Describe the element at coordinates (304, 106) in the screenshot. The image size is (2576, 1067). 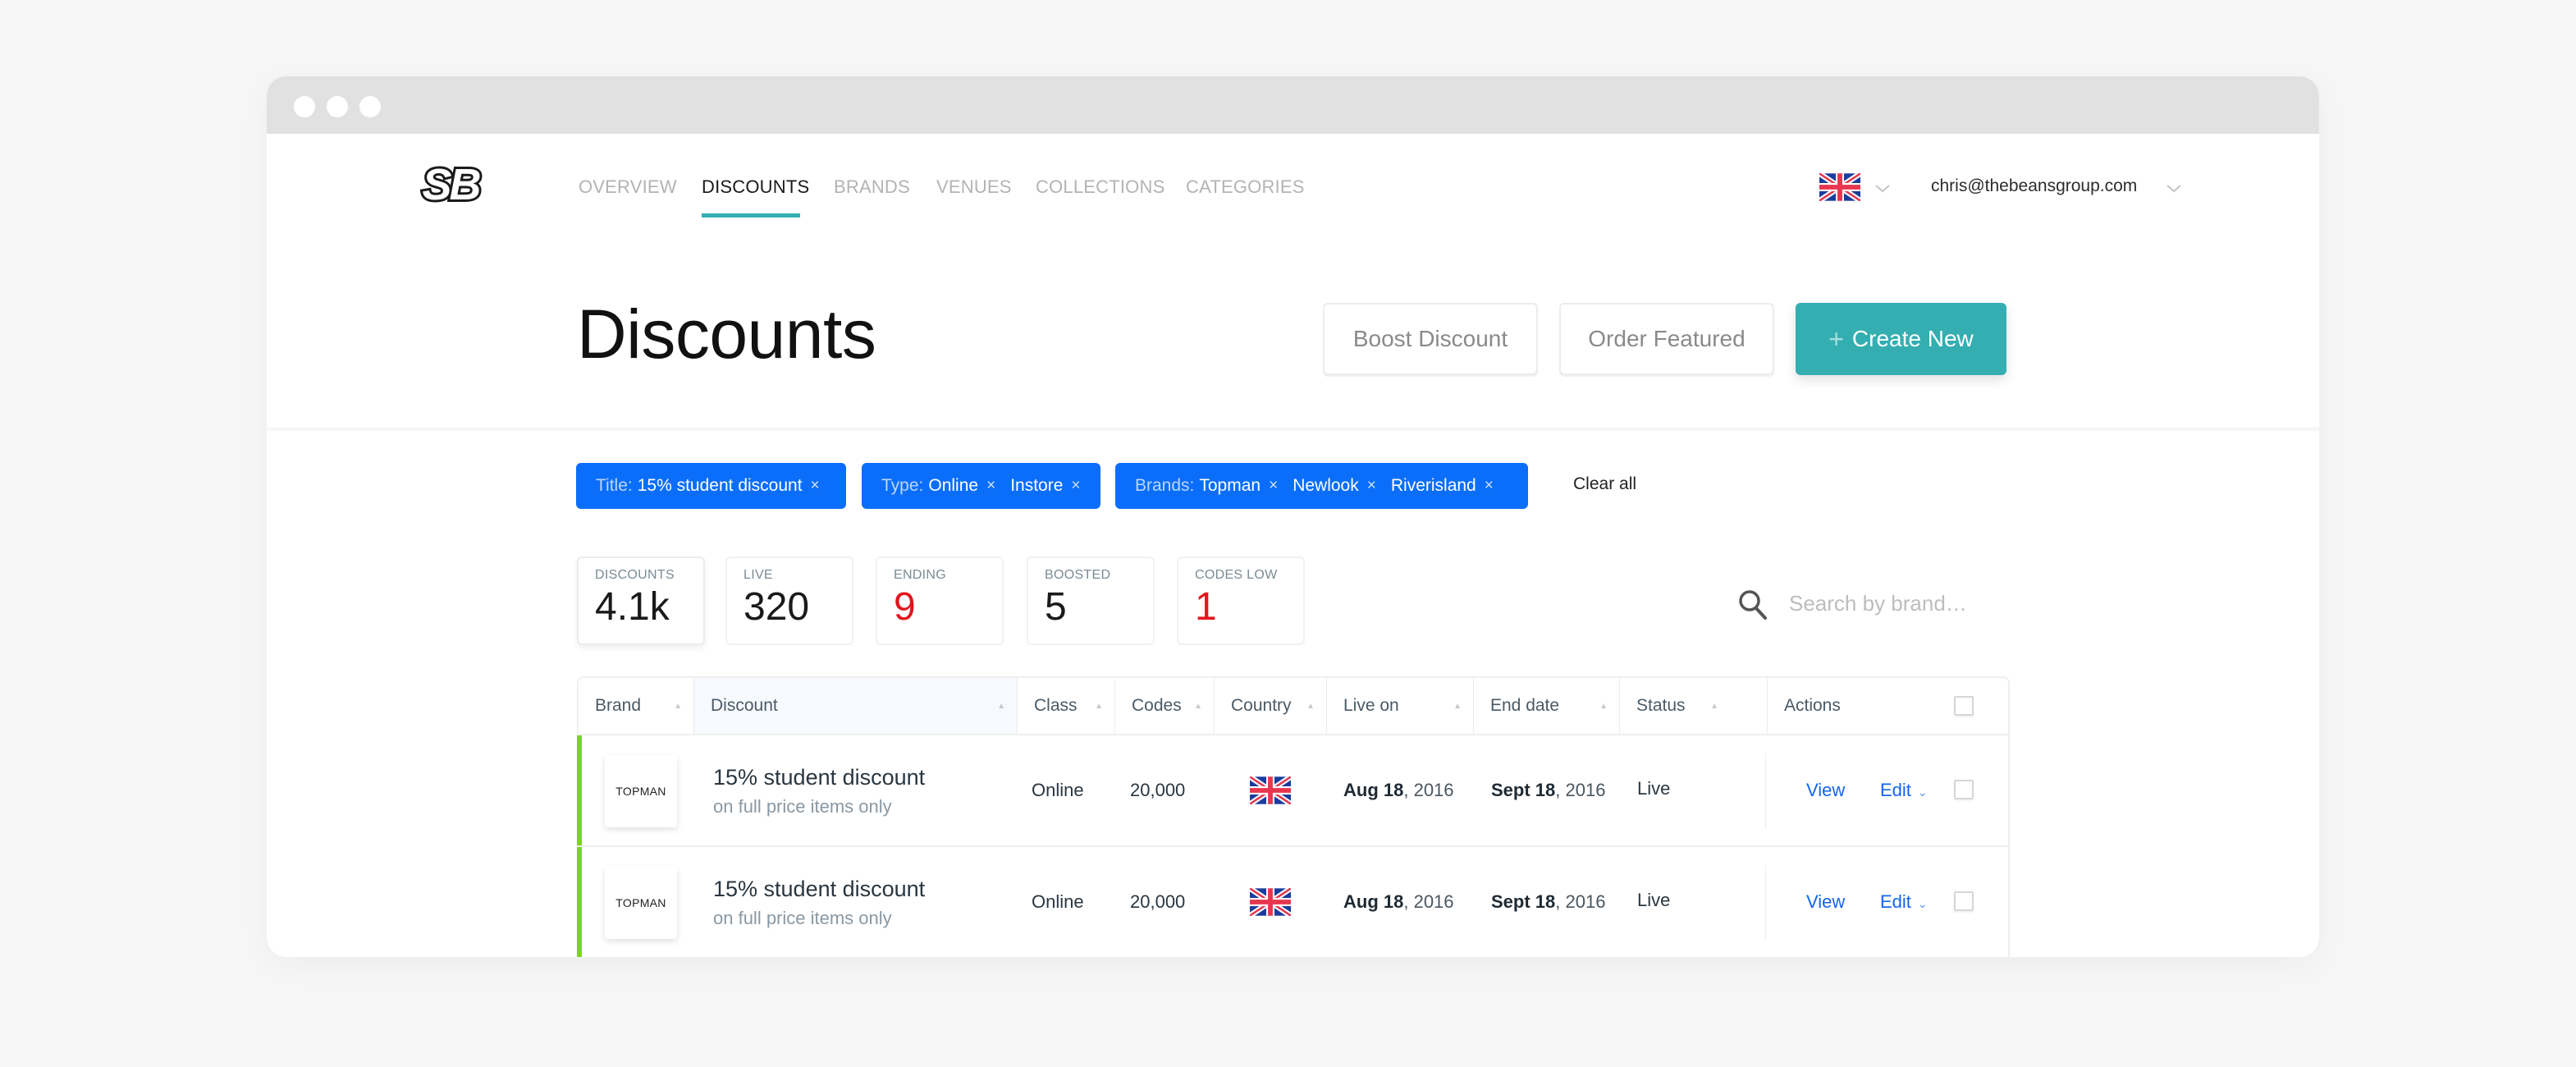
I see `window-close-dot` at that location.